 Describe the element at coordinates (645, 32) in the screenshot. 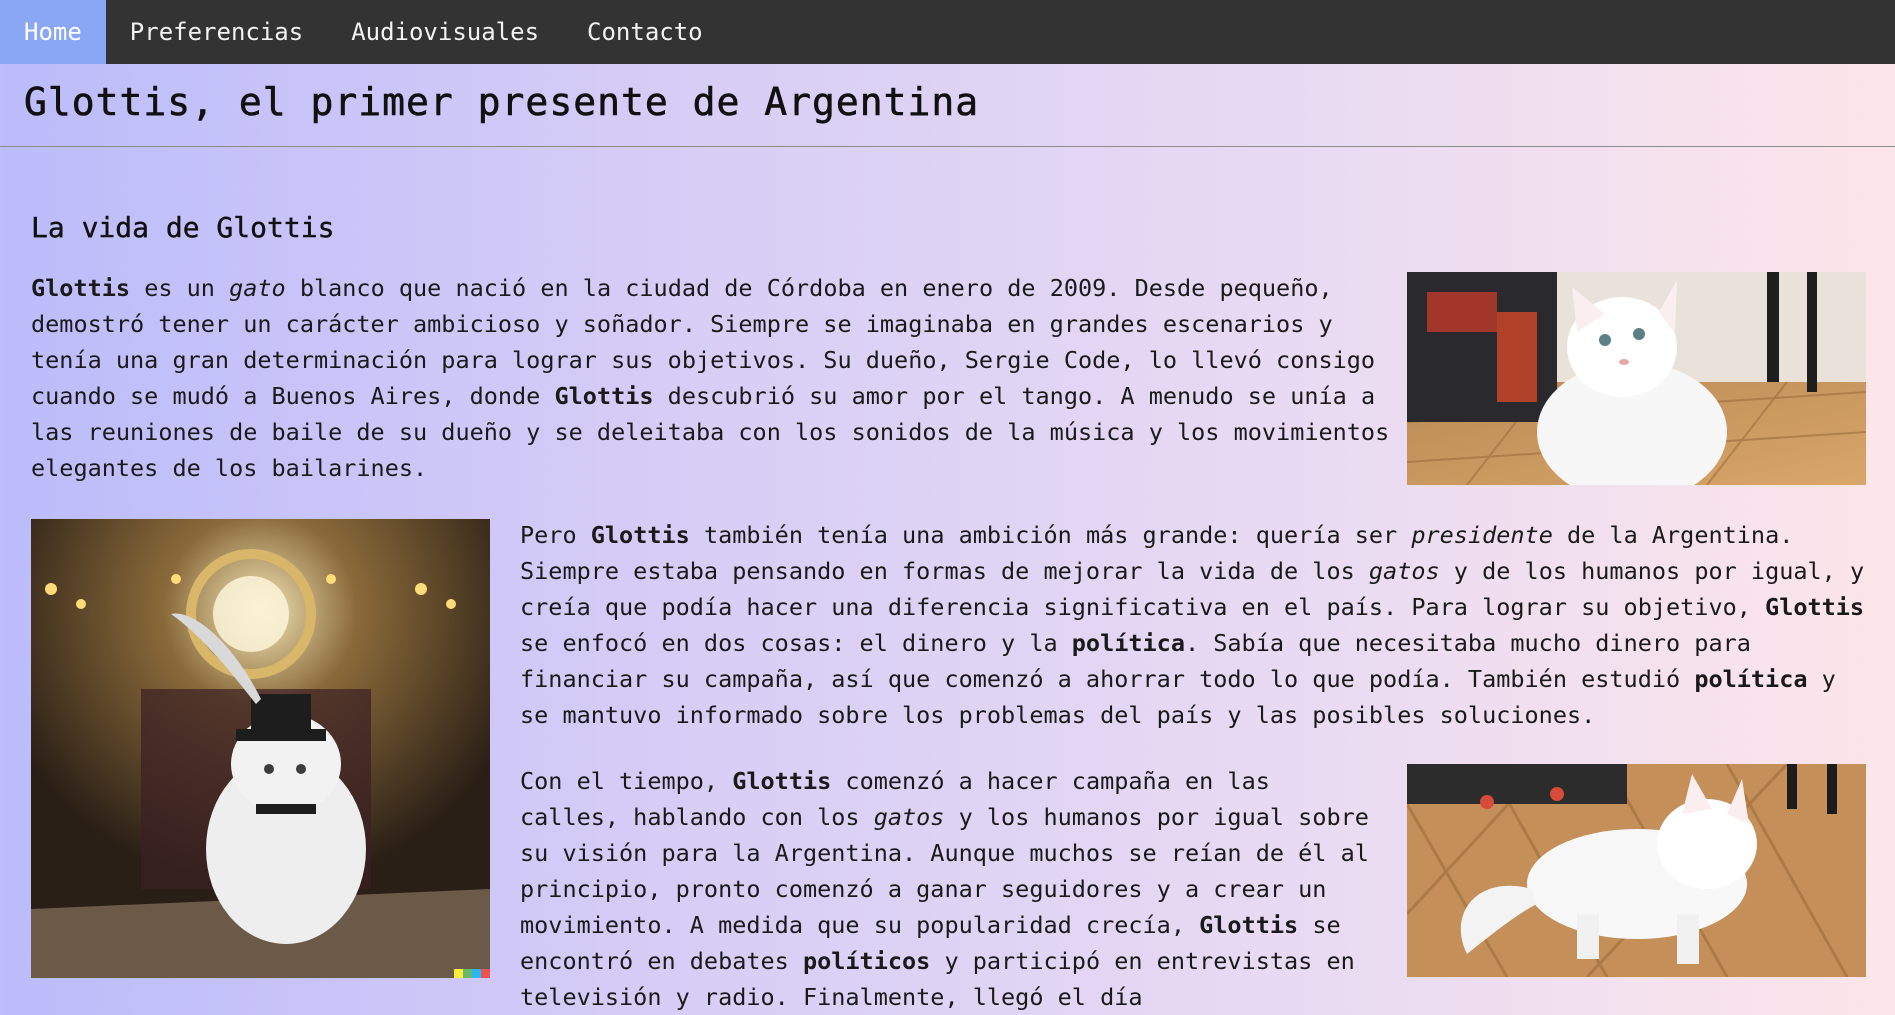

I see `nav-contacto-link: Contacto` at that location.